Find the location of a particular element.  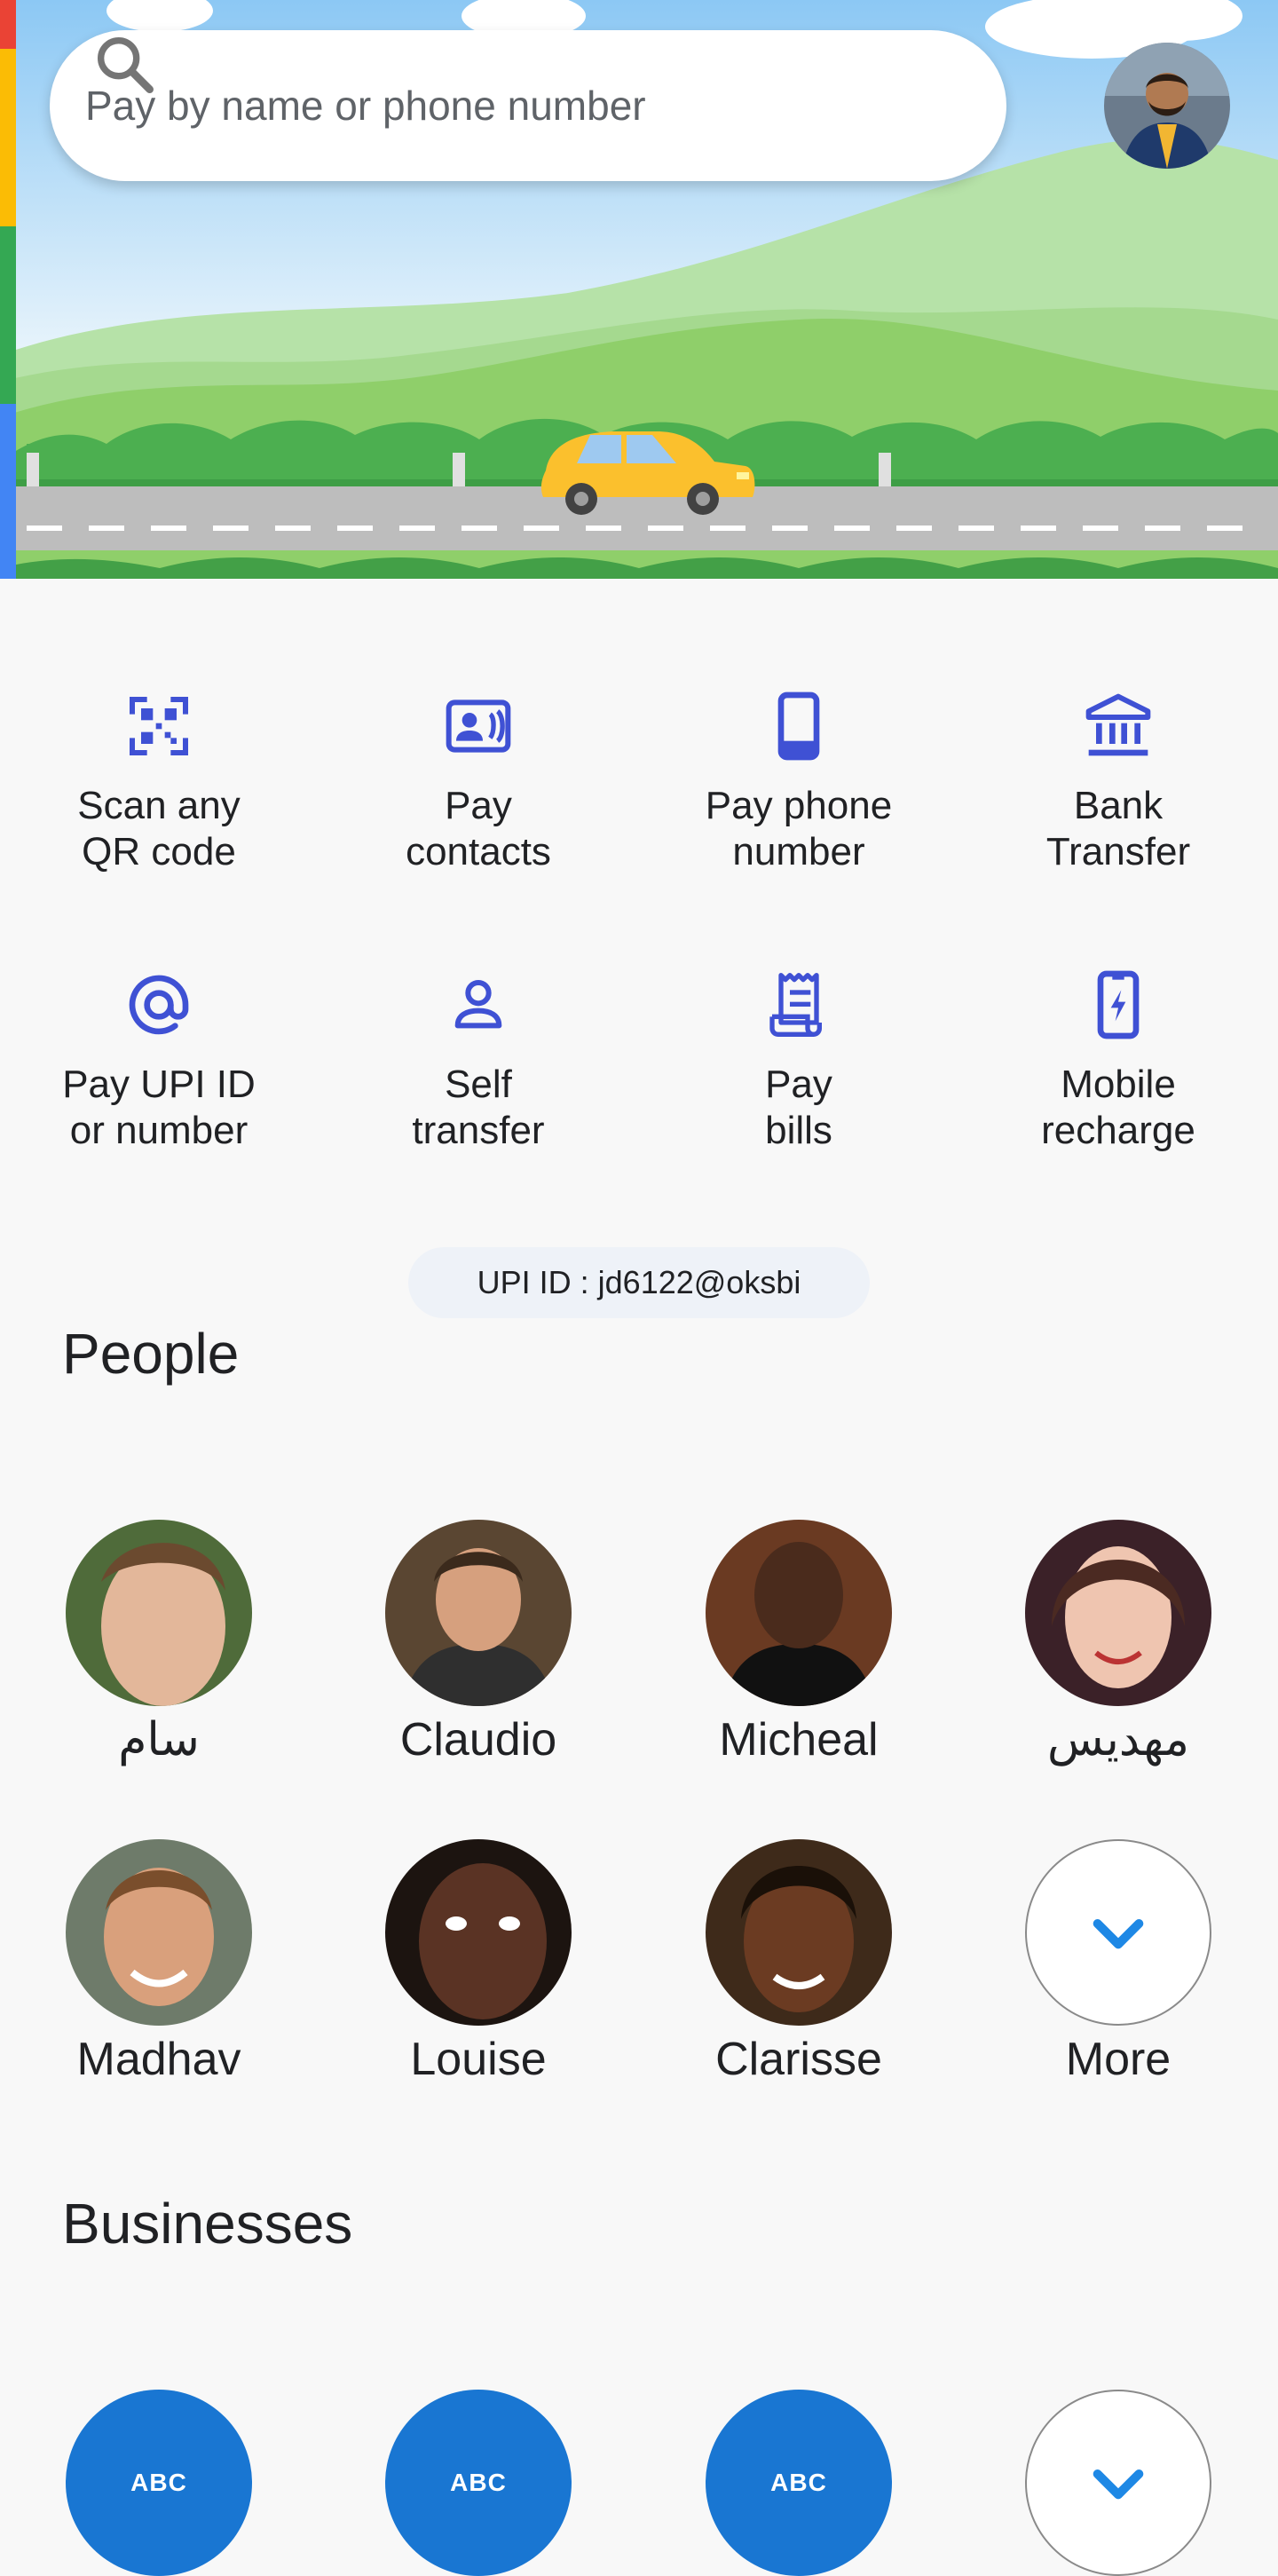

people-title: People is located at coordinates (151, 1354).